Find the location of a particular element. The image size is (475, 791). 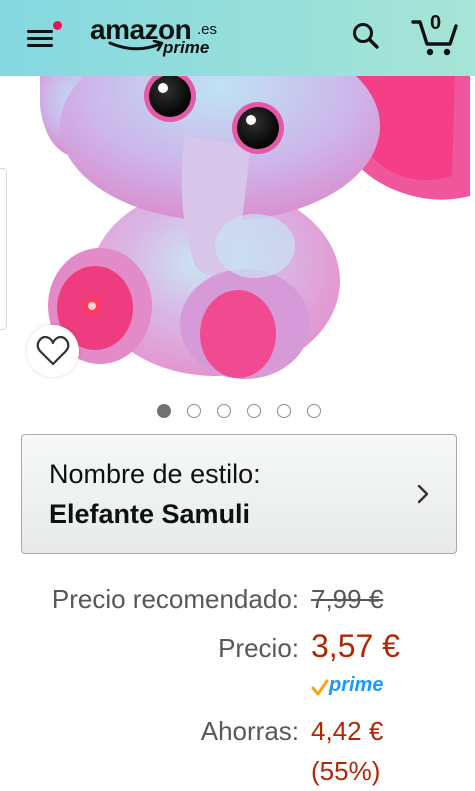

notification-dot is located at coordinates (57, 25).